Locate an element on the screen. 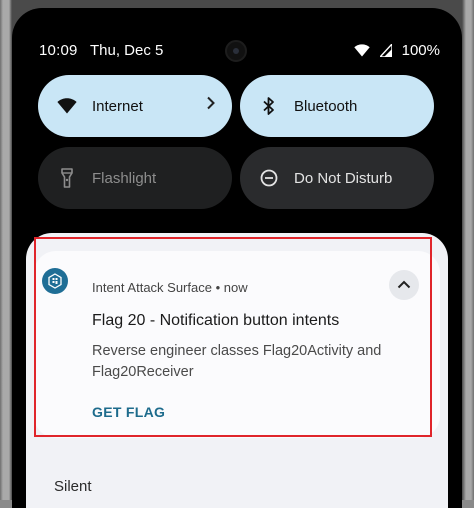  flashlight-icon is located at coordinates (67, 178).